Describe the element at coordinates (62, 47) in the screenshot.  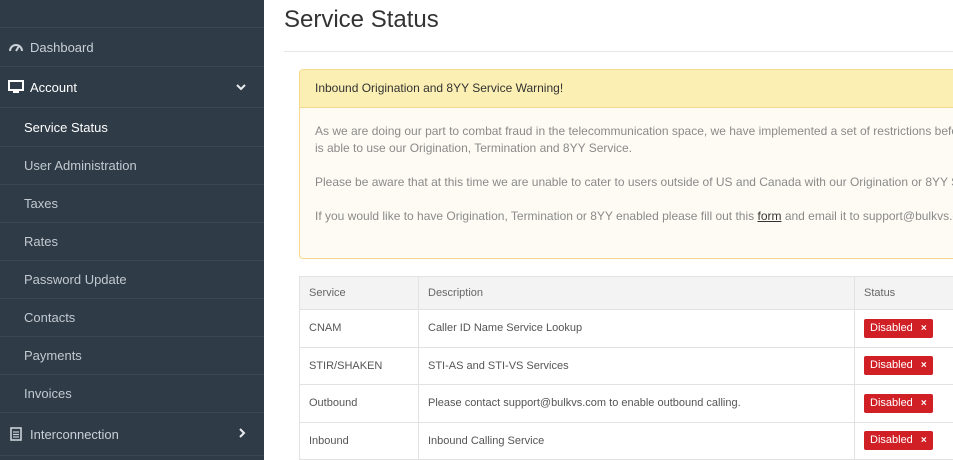
I see `sidebar-item-label: Dashboard` at that location.